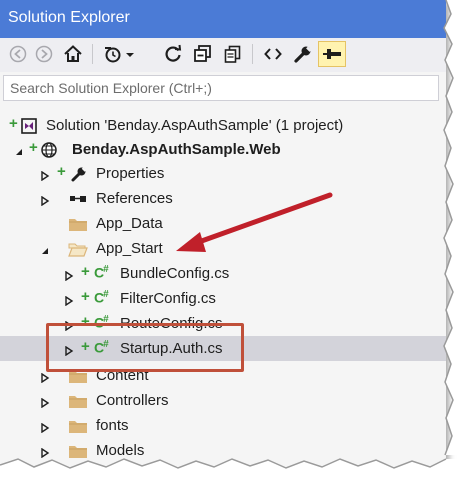 This screenshot has height=479, width=474. I want to click on references-icon, so click(78, 201).